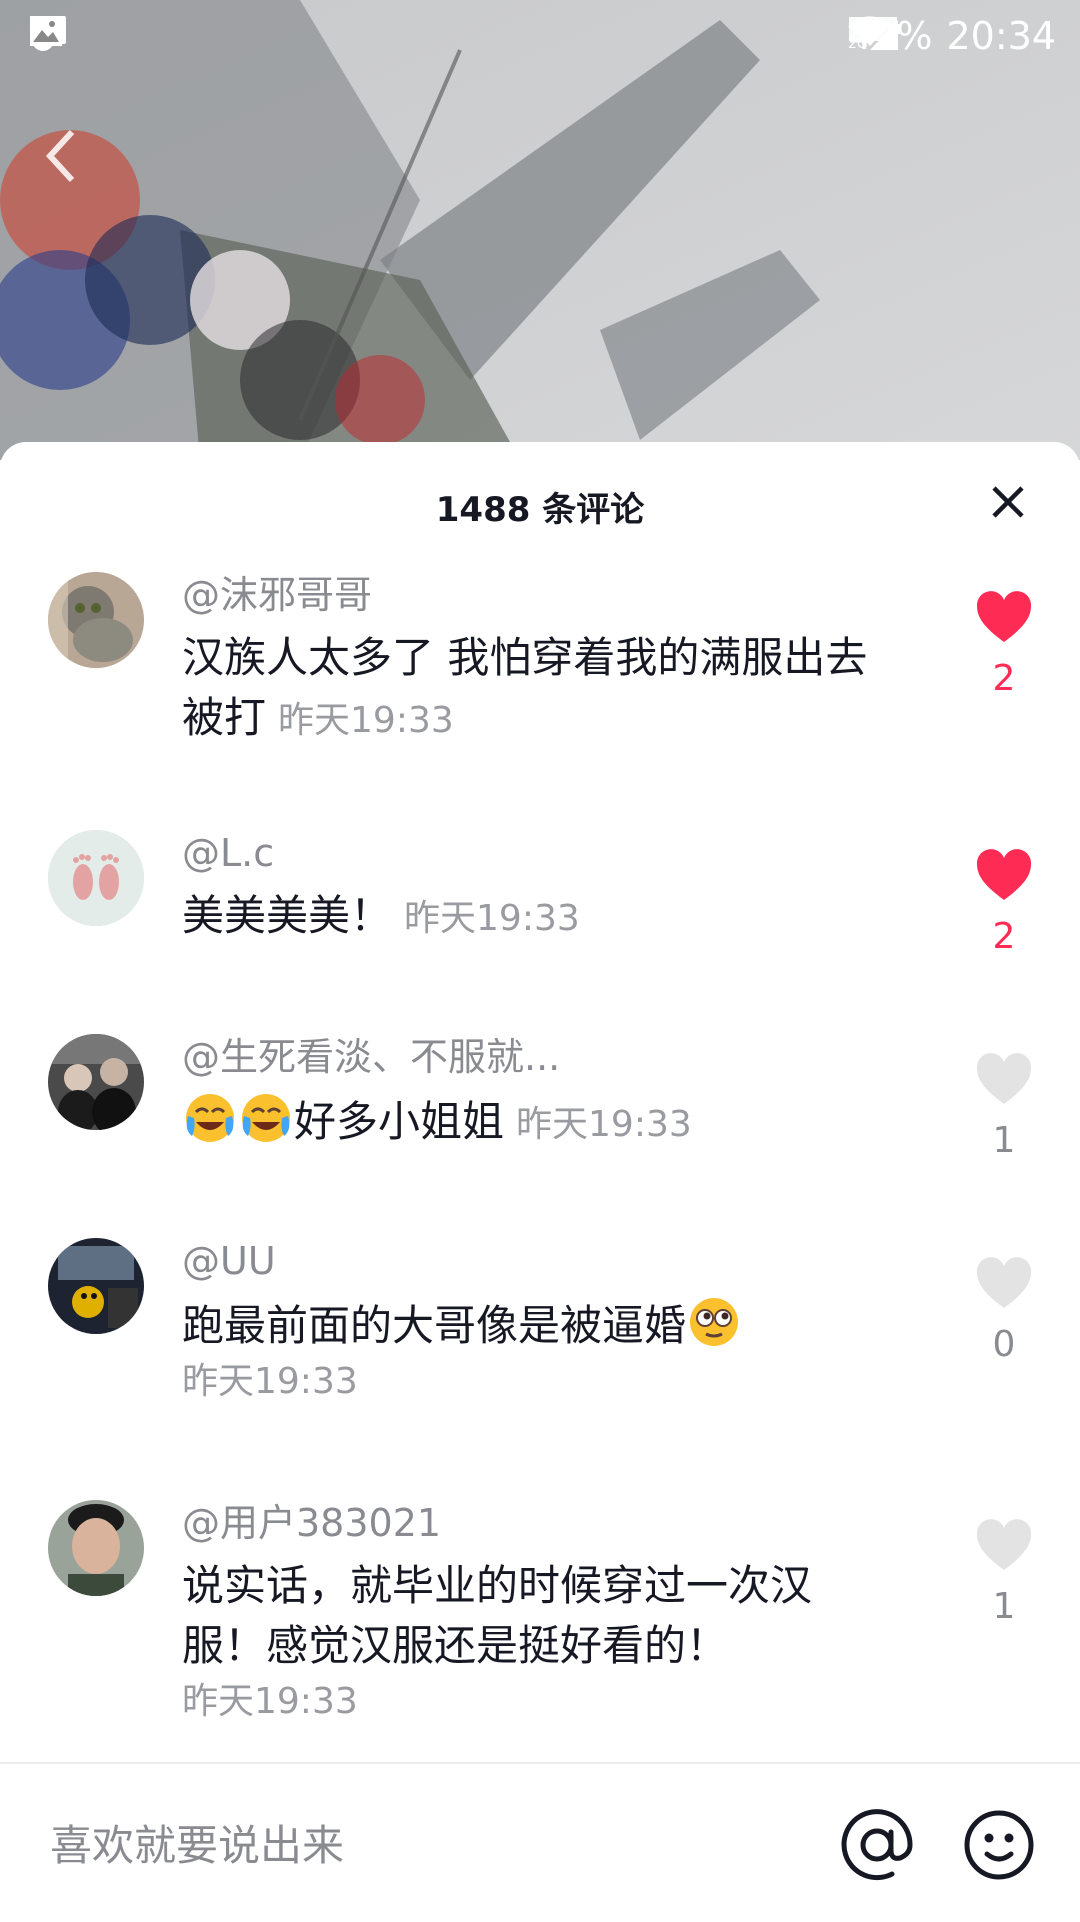  Describe the element at coordinates (1004, 1310) in the screenshot. I see `like-button: 0` at that location.